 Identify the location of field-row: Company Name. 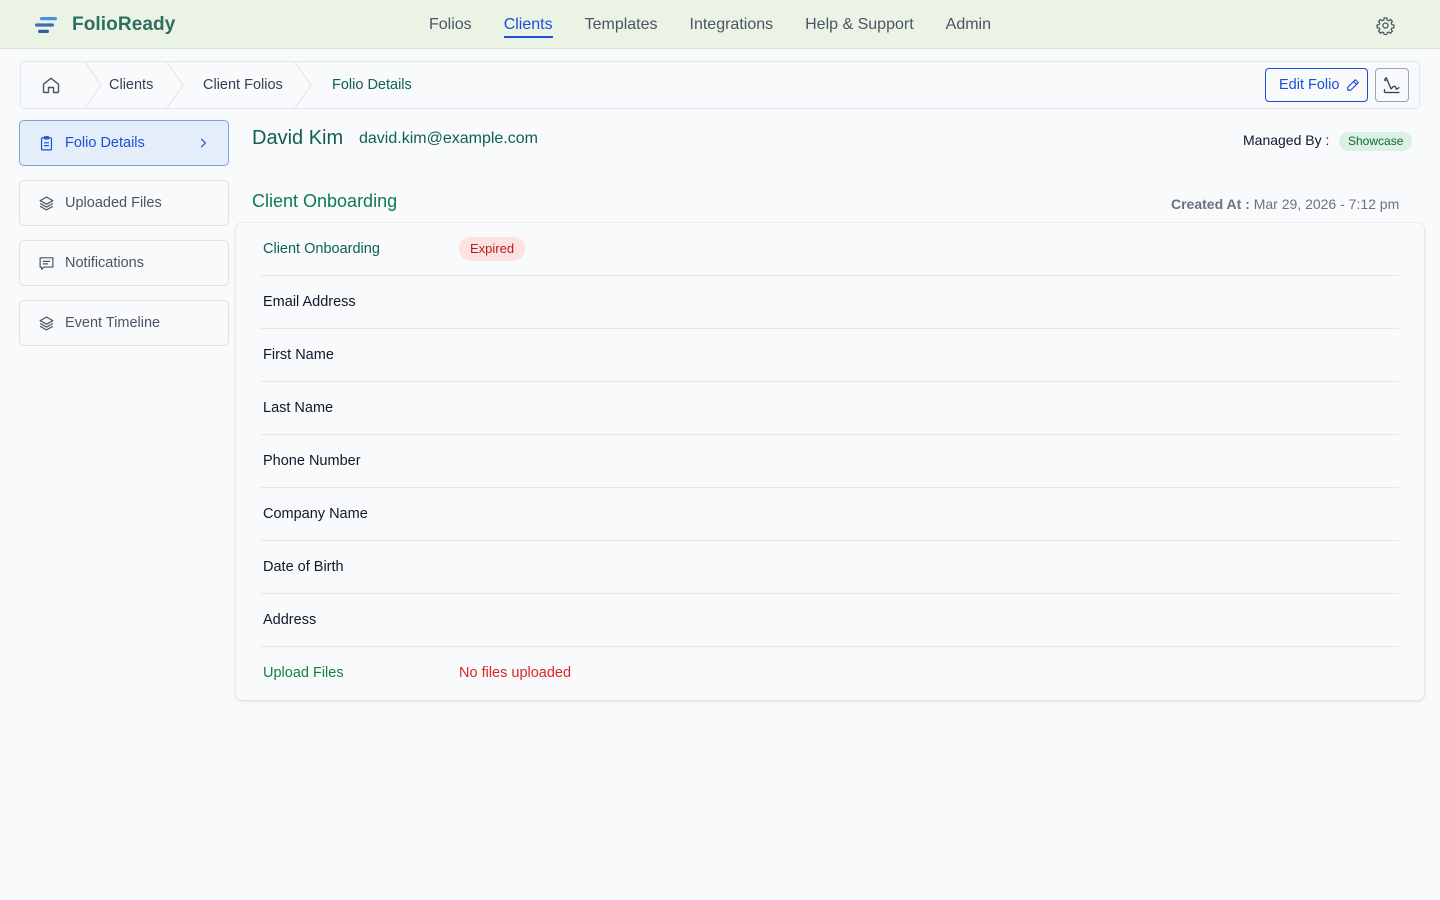
(830, 514).